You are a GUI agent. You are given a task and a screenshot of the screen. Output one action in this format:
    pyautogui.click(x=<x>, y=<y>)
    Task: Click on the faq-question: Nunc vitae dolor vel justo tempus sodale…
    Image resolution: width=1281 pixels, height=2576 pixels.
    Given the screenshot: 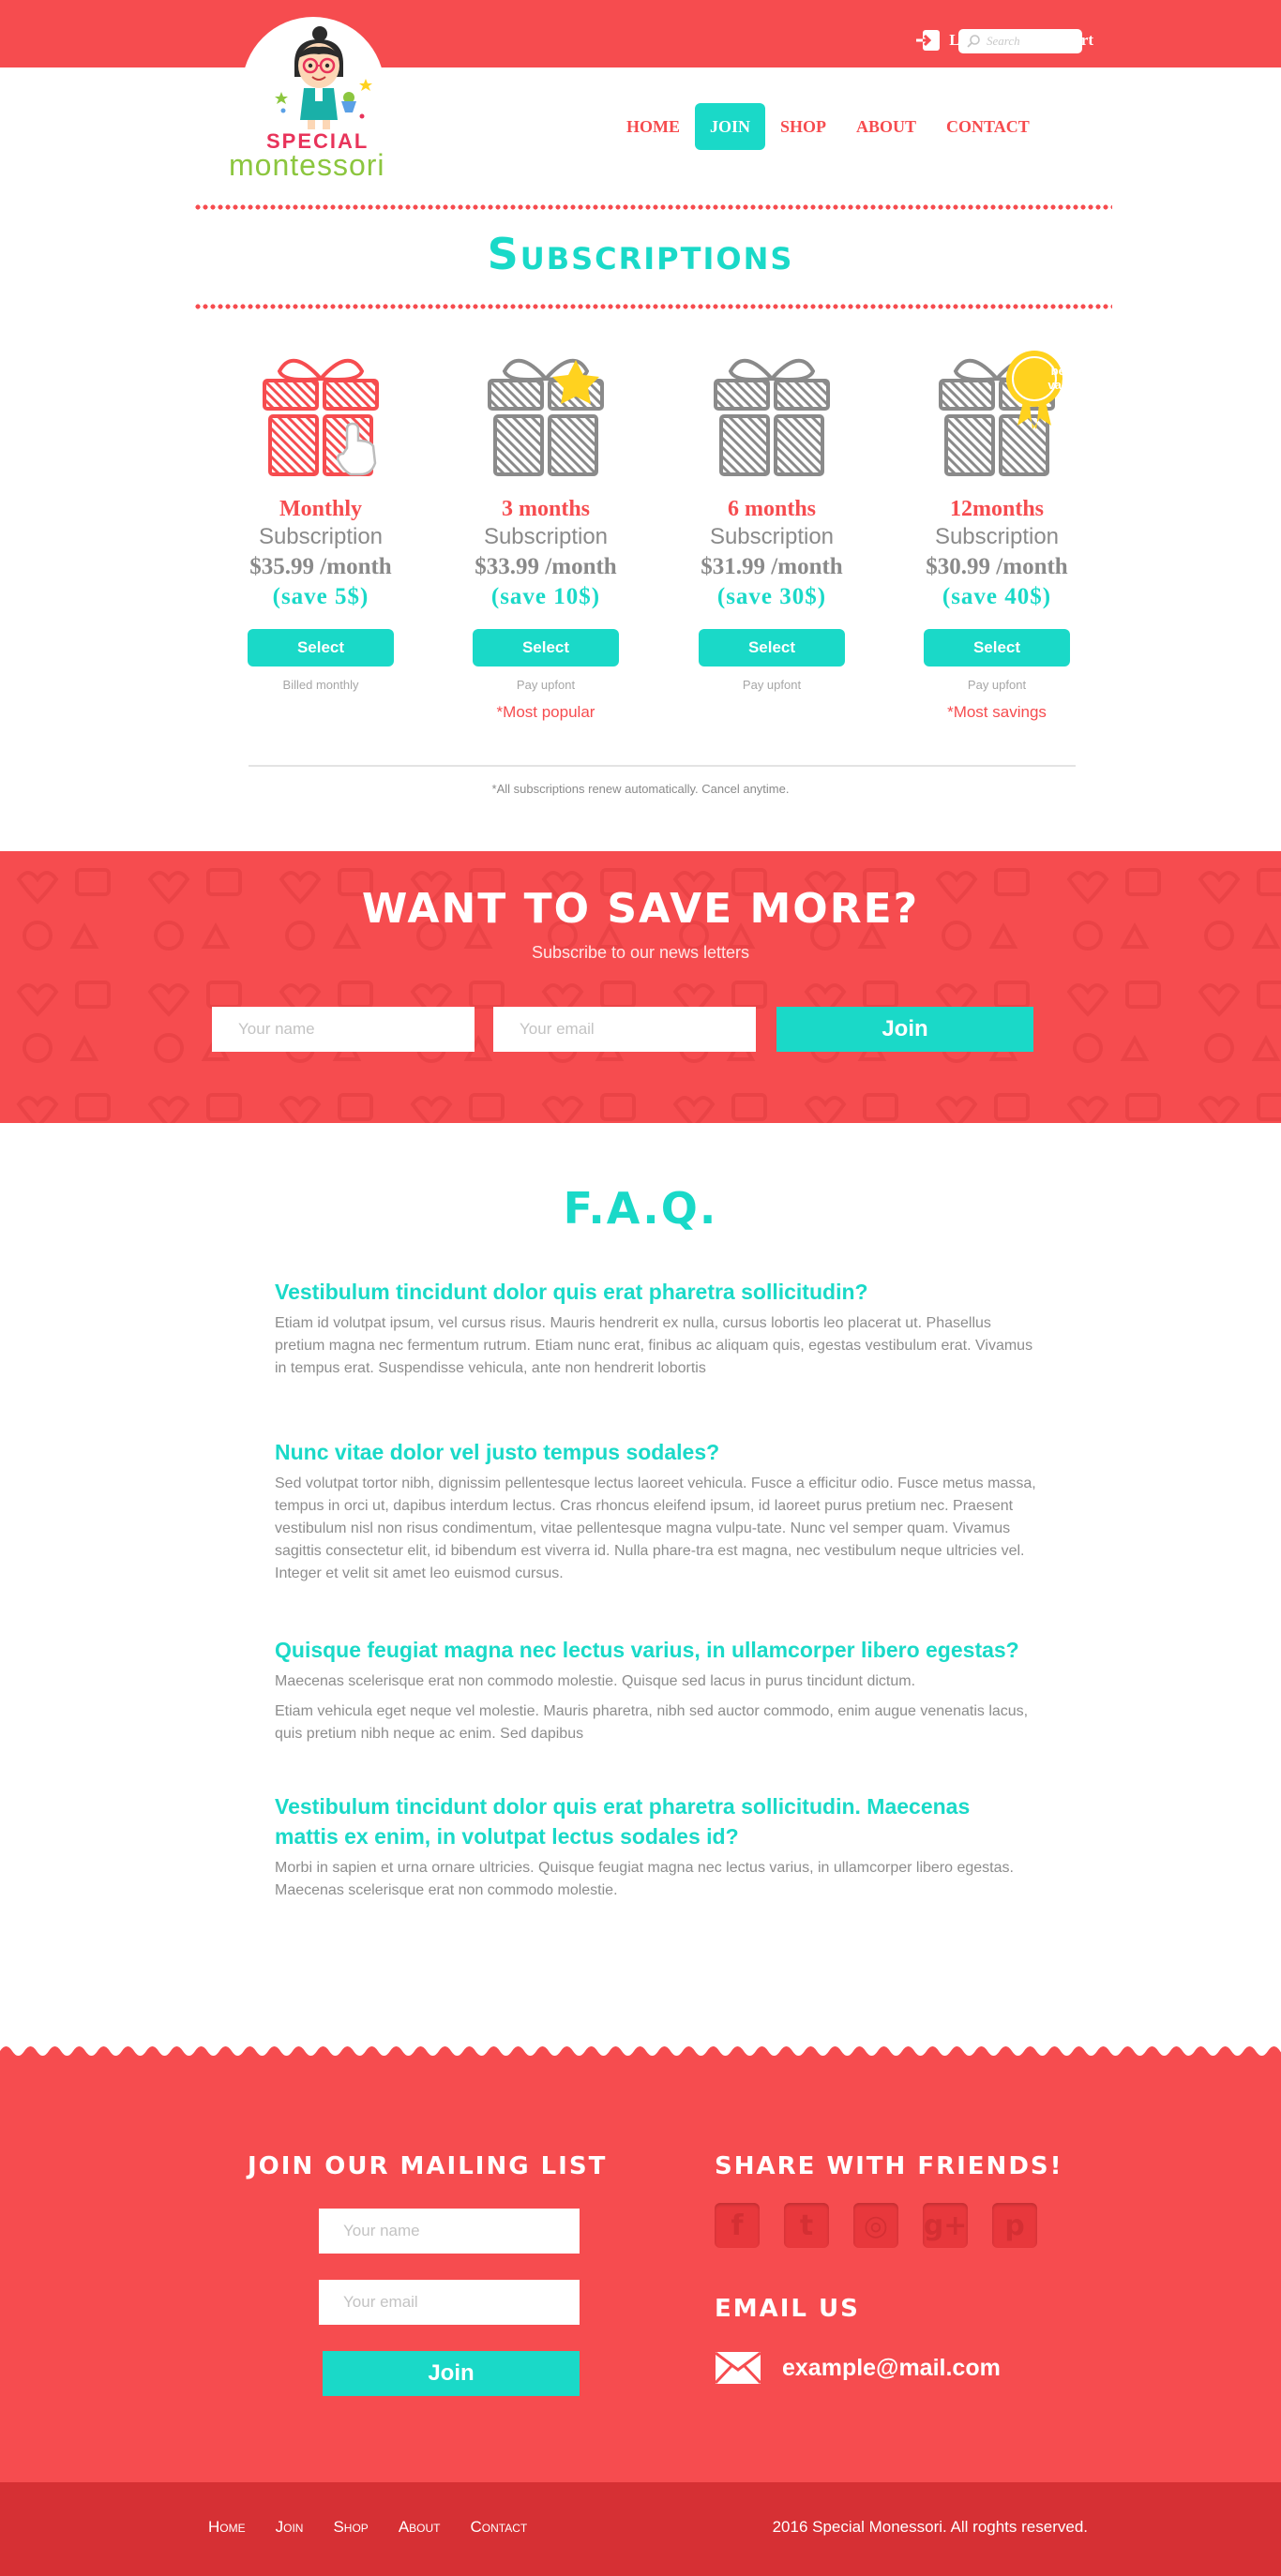 What is the action you would take?
    pyautogui.click(x=497, y=1452)
    